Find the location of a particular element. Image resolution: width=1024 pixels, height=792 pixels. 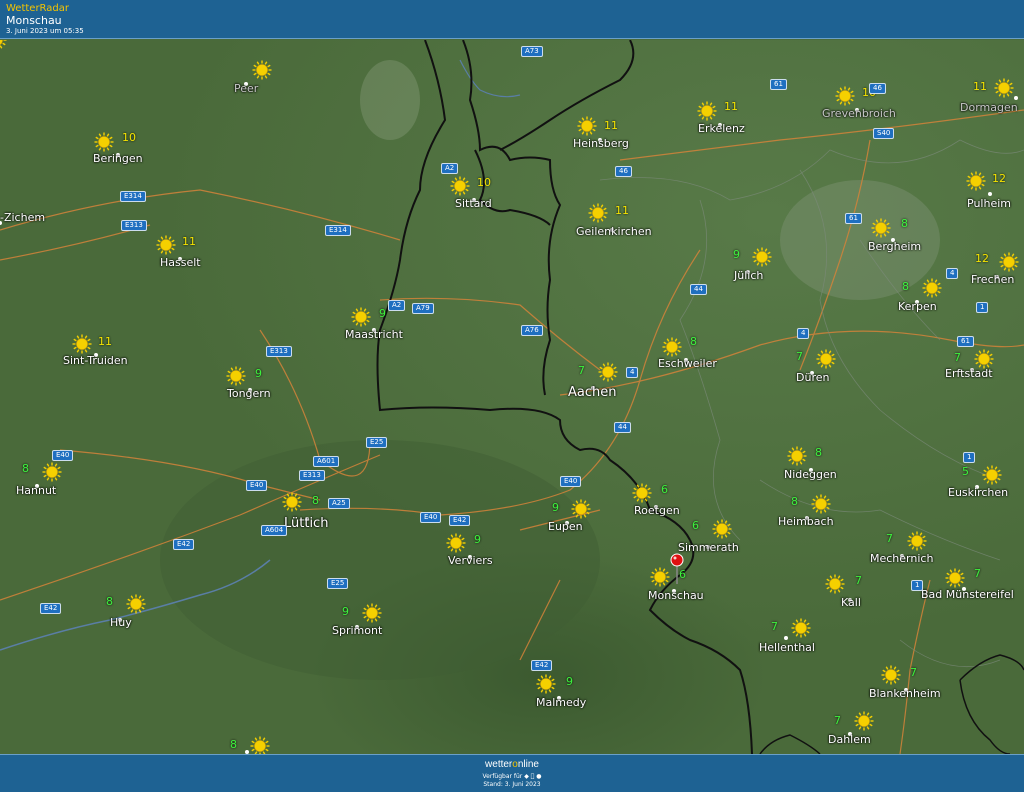

city-name: Bad Münstereifel is located at coordinates (967, 594).